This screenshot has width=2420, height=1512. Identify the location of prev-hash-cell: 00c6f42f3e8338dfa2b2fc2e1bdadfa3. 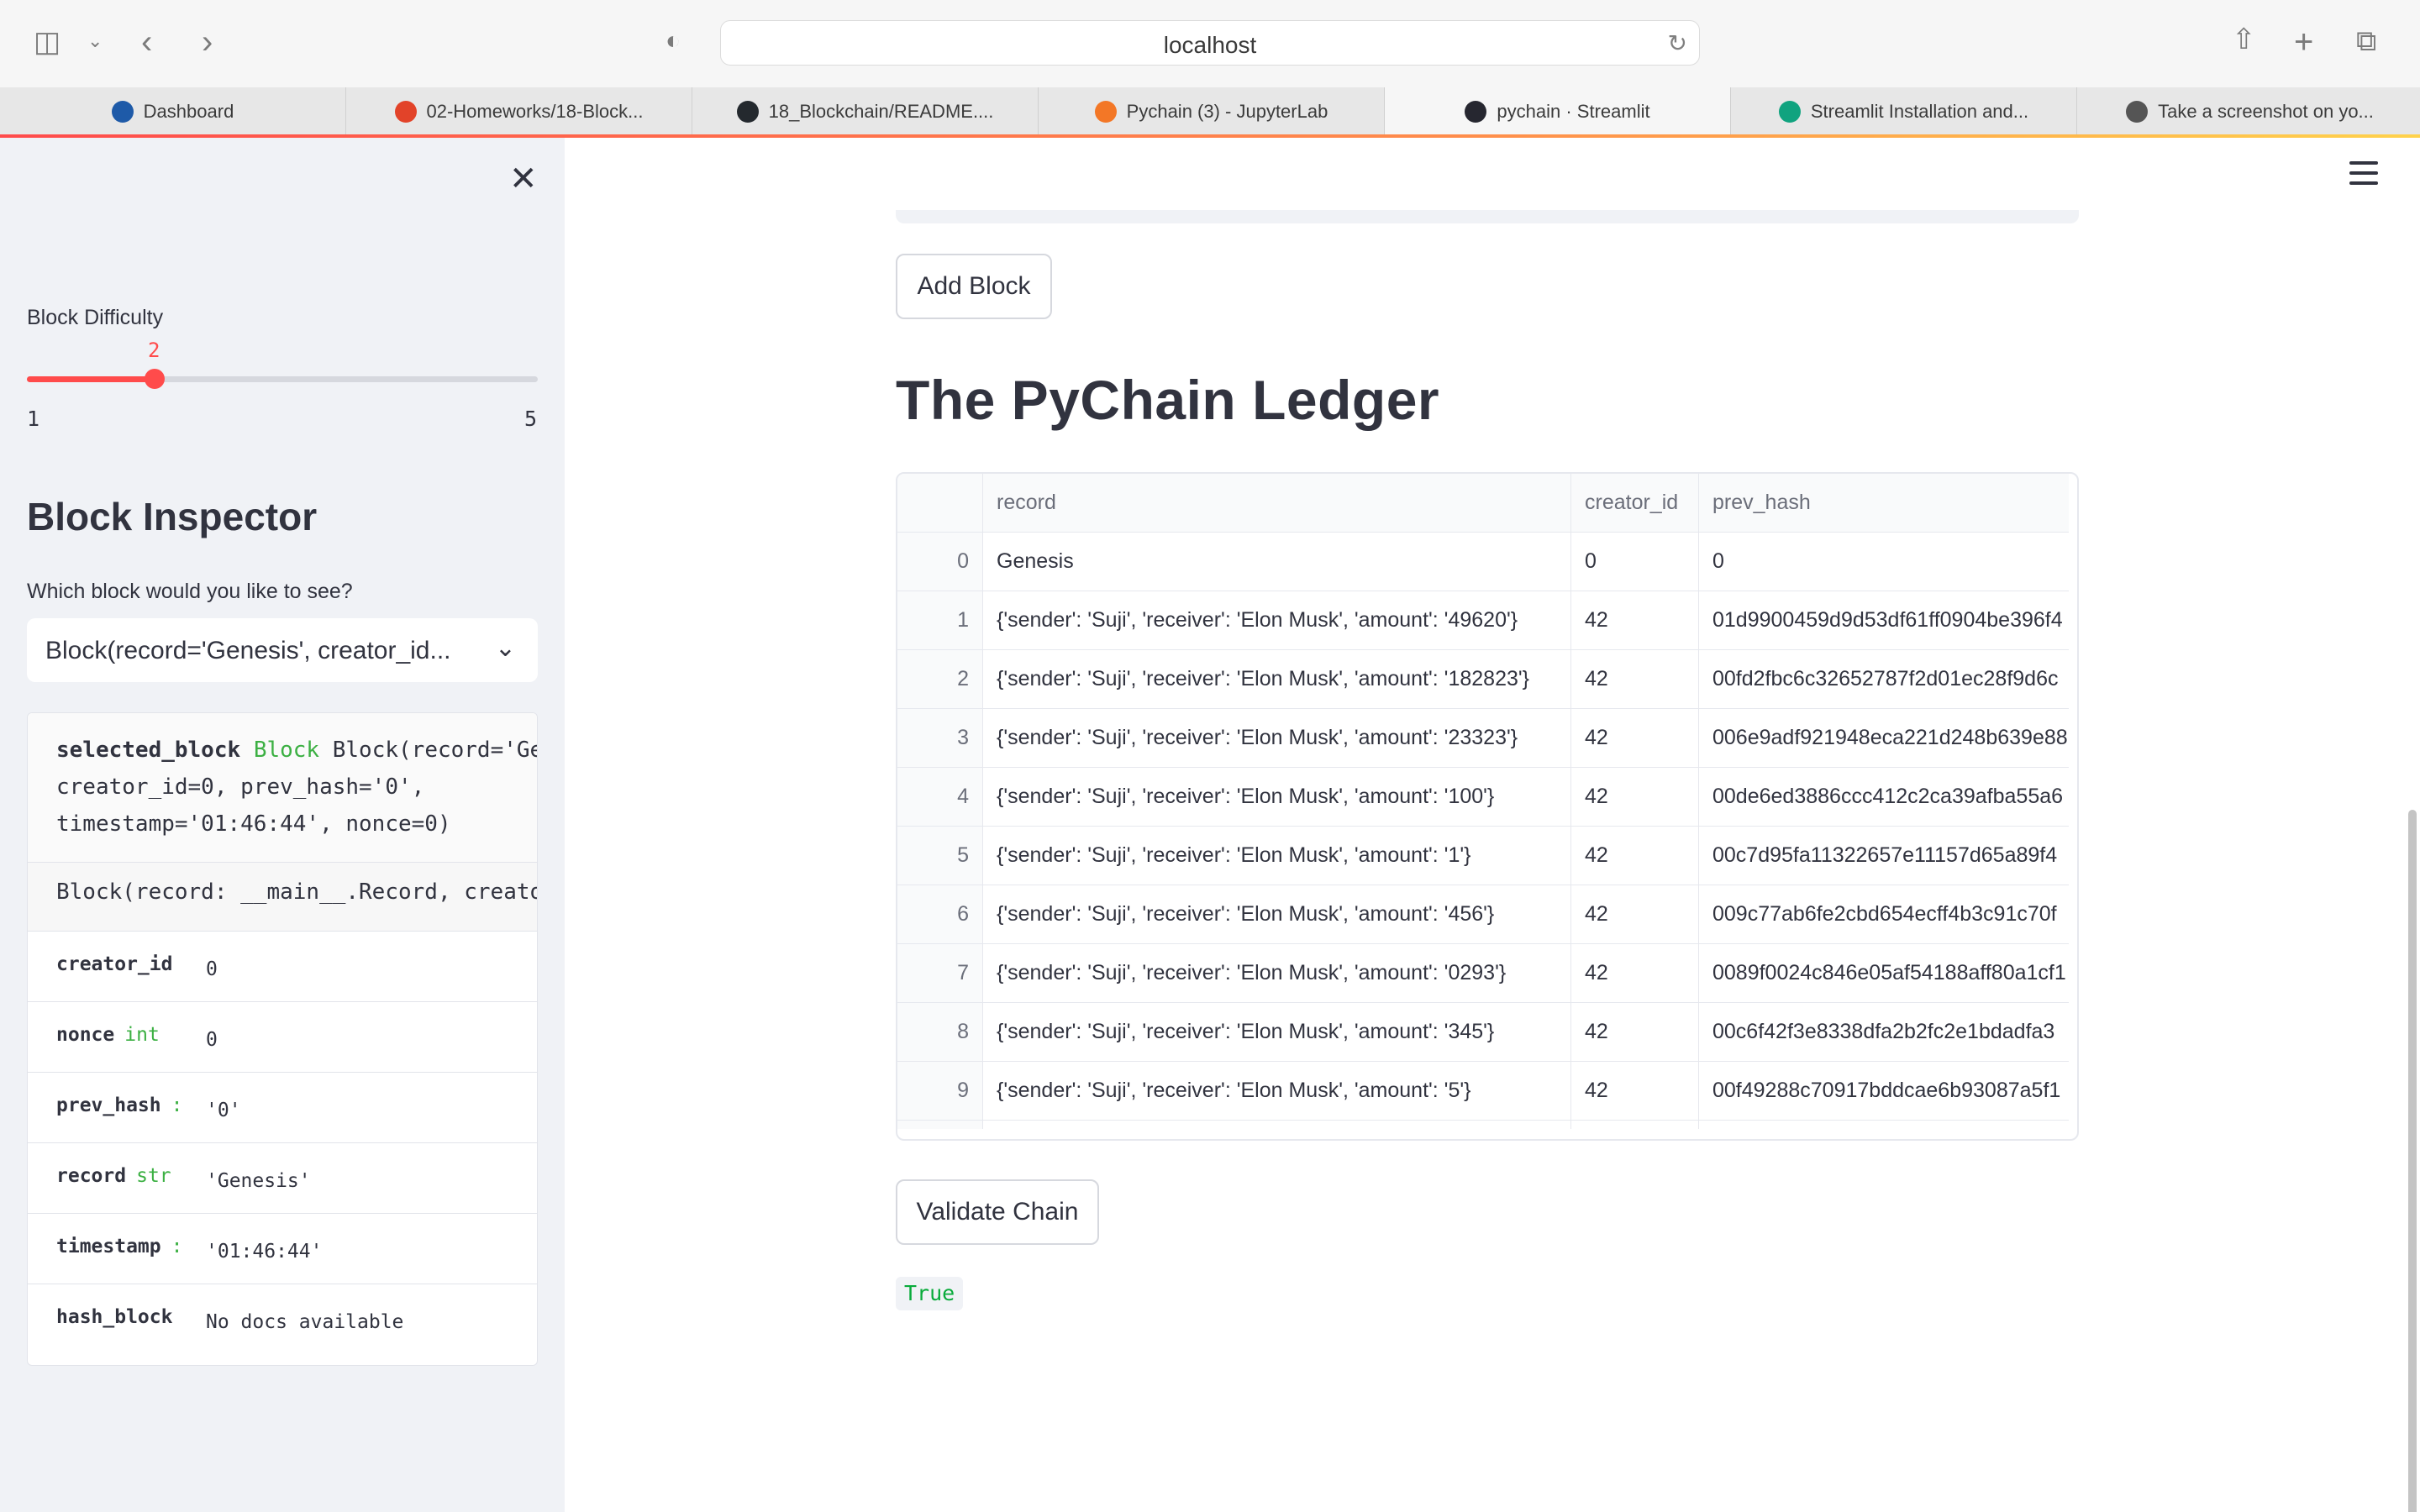
(1884, 1032).